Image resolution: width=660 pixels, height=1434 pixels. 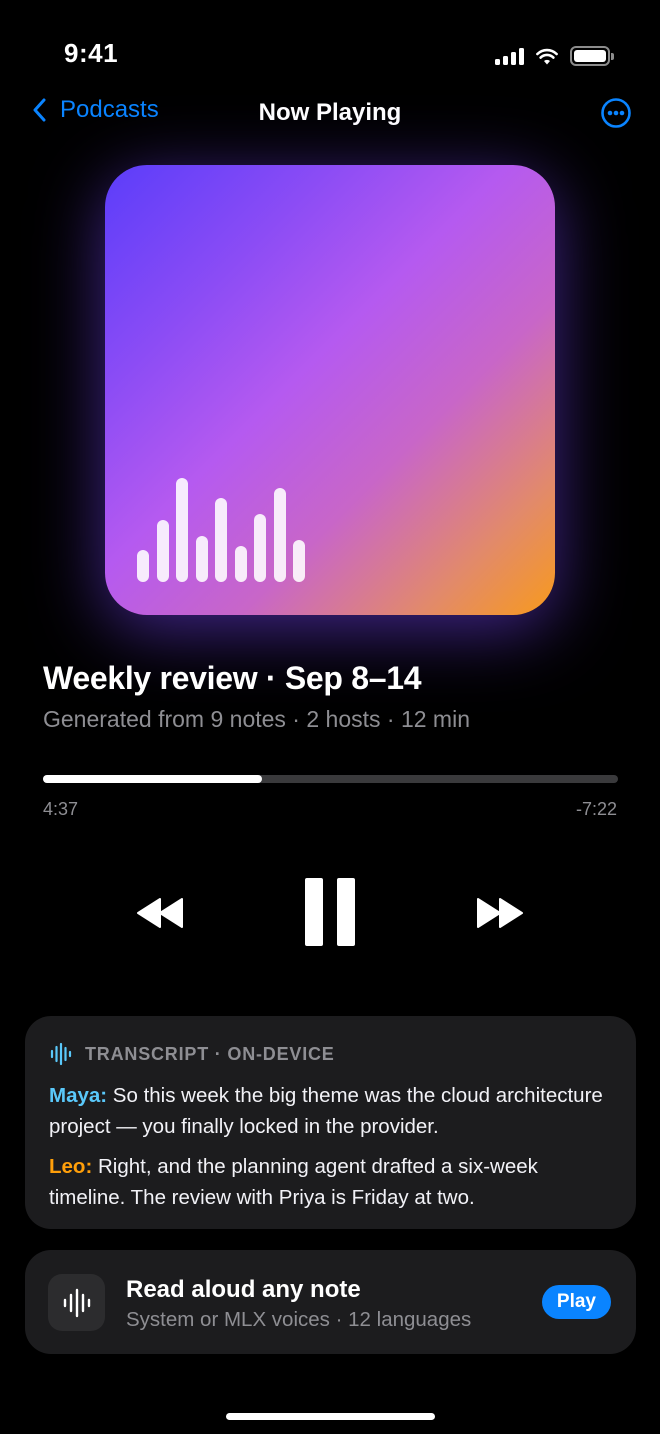 What do you see at coordinates (61, 809) in the screenshot?
I see `elapsed-time: 4:37` at bounding box center [61, 809].